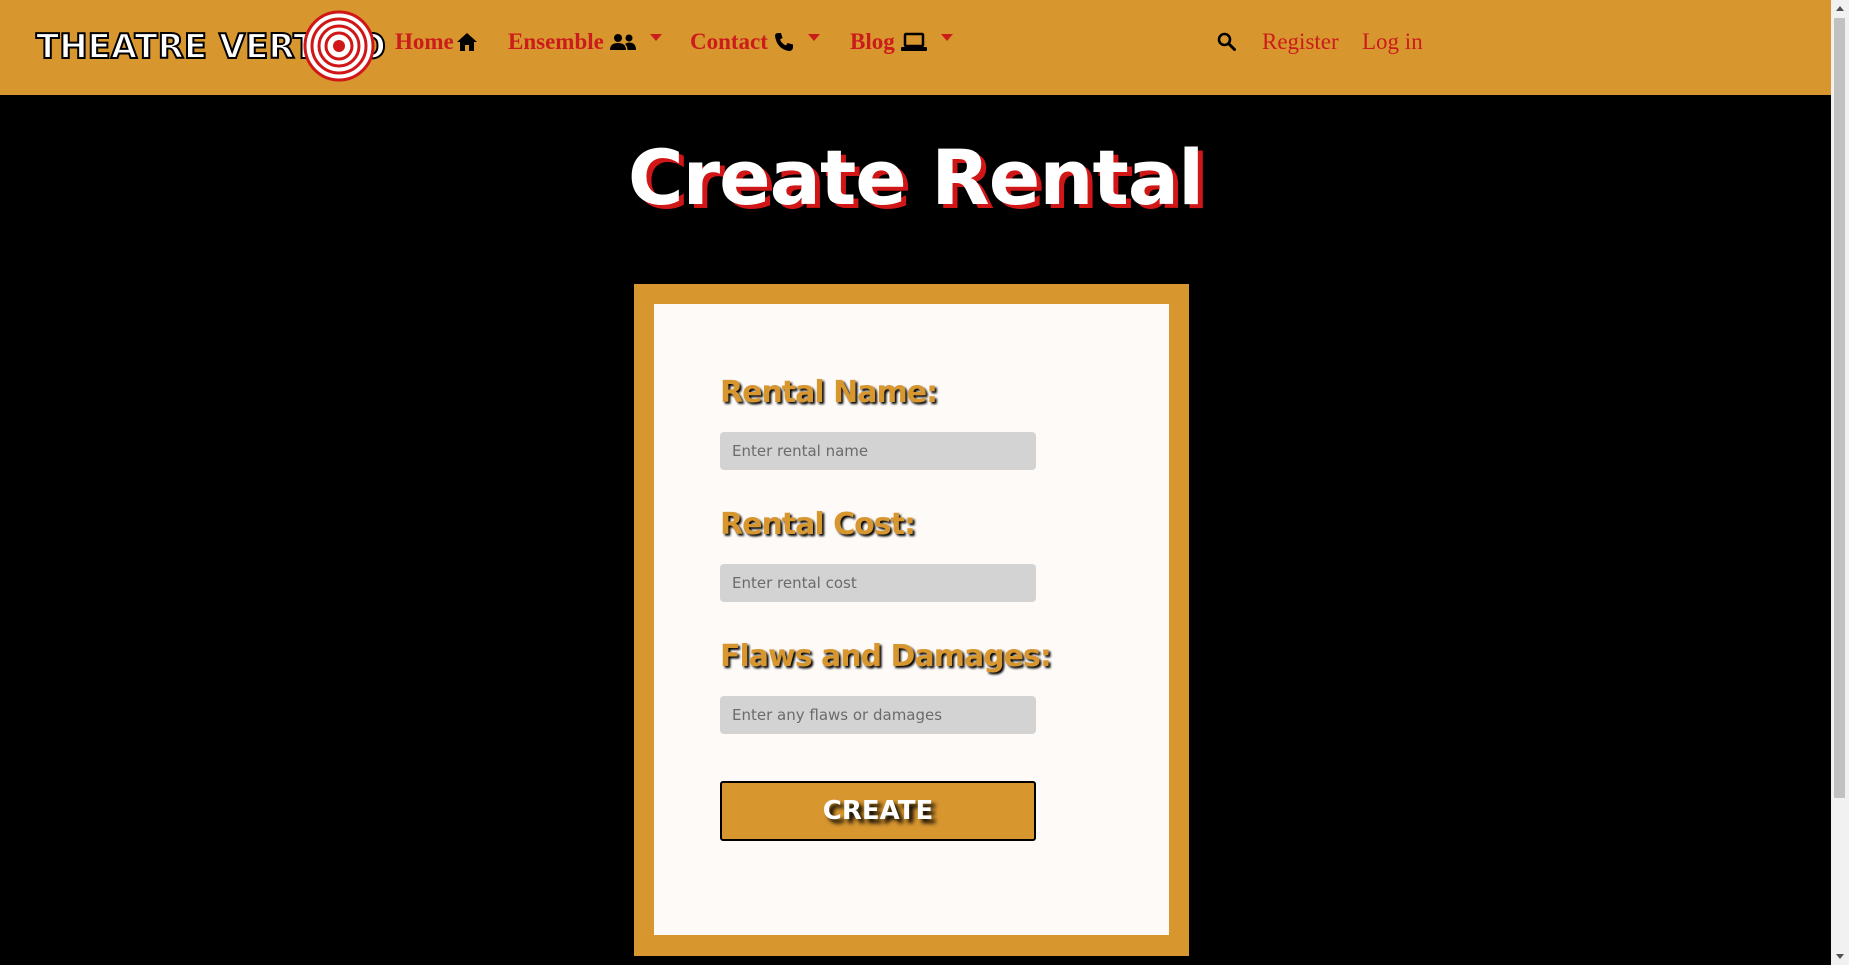  I want to click on nav-login-link: Log in, so click(1392, 41).